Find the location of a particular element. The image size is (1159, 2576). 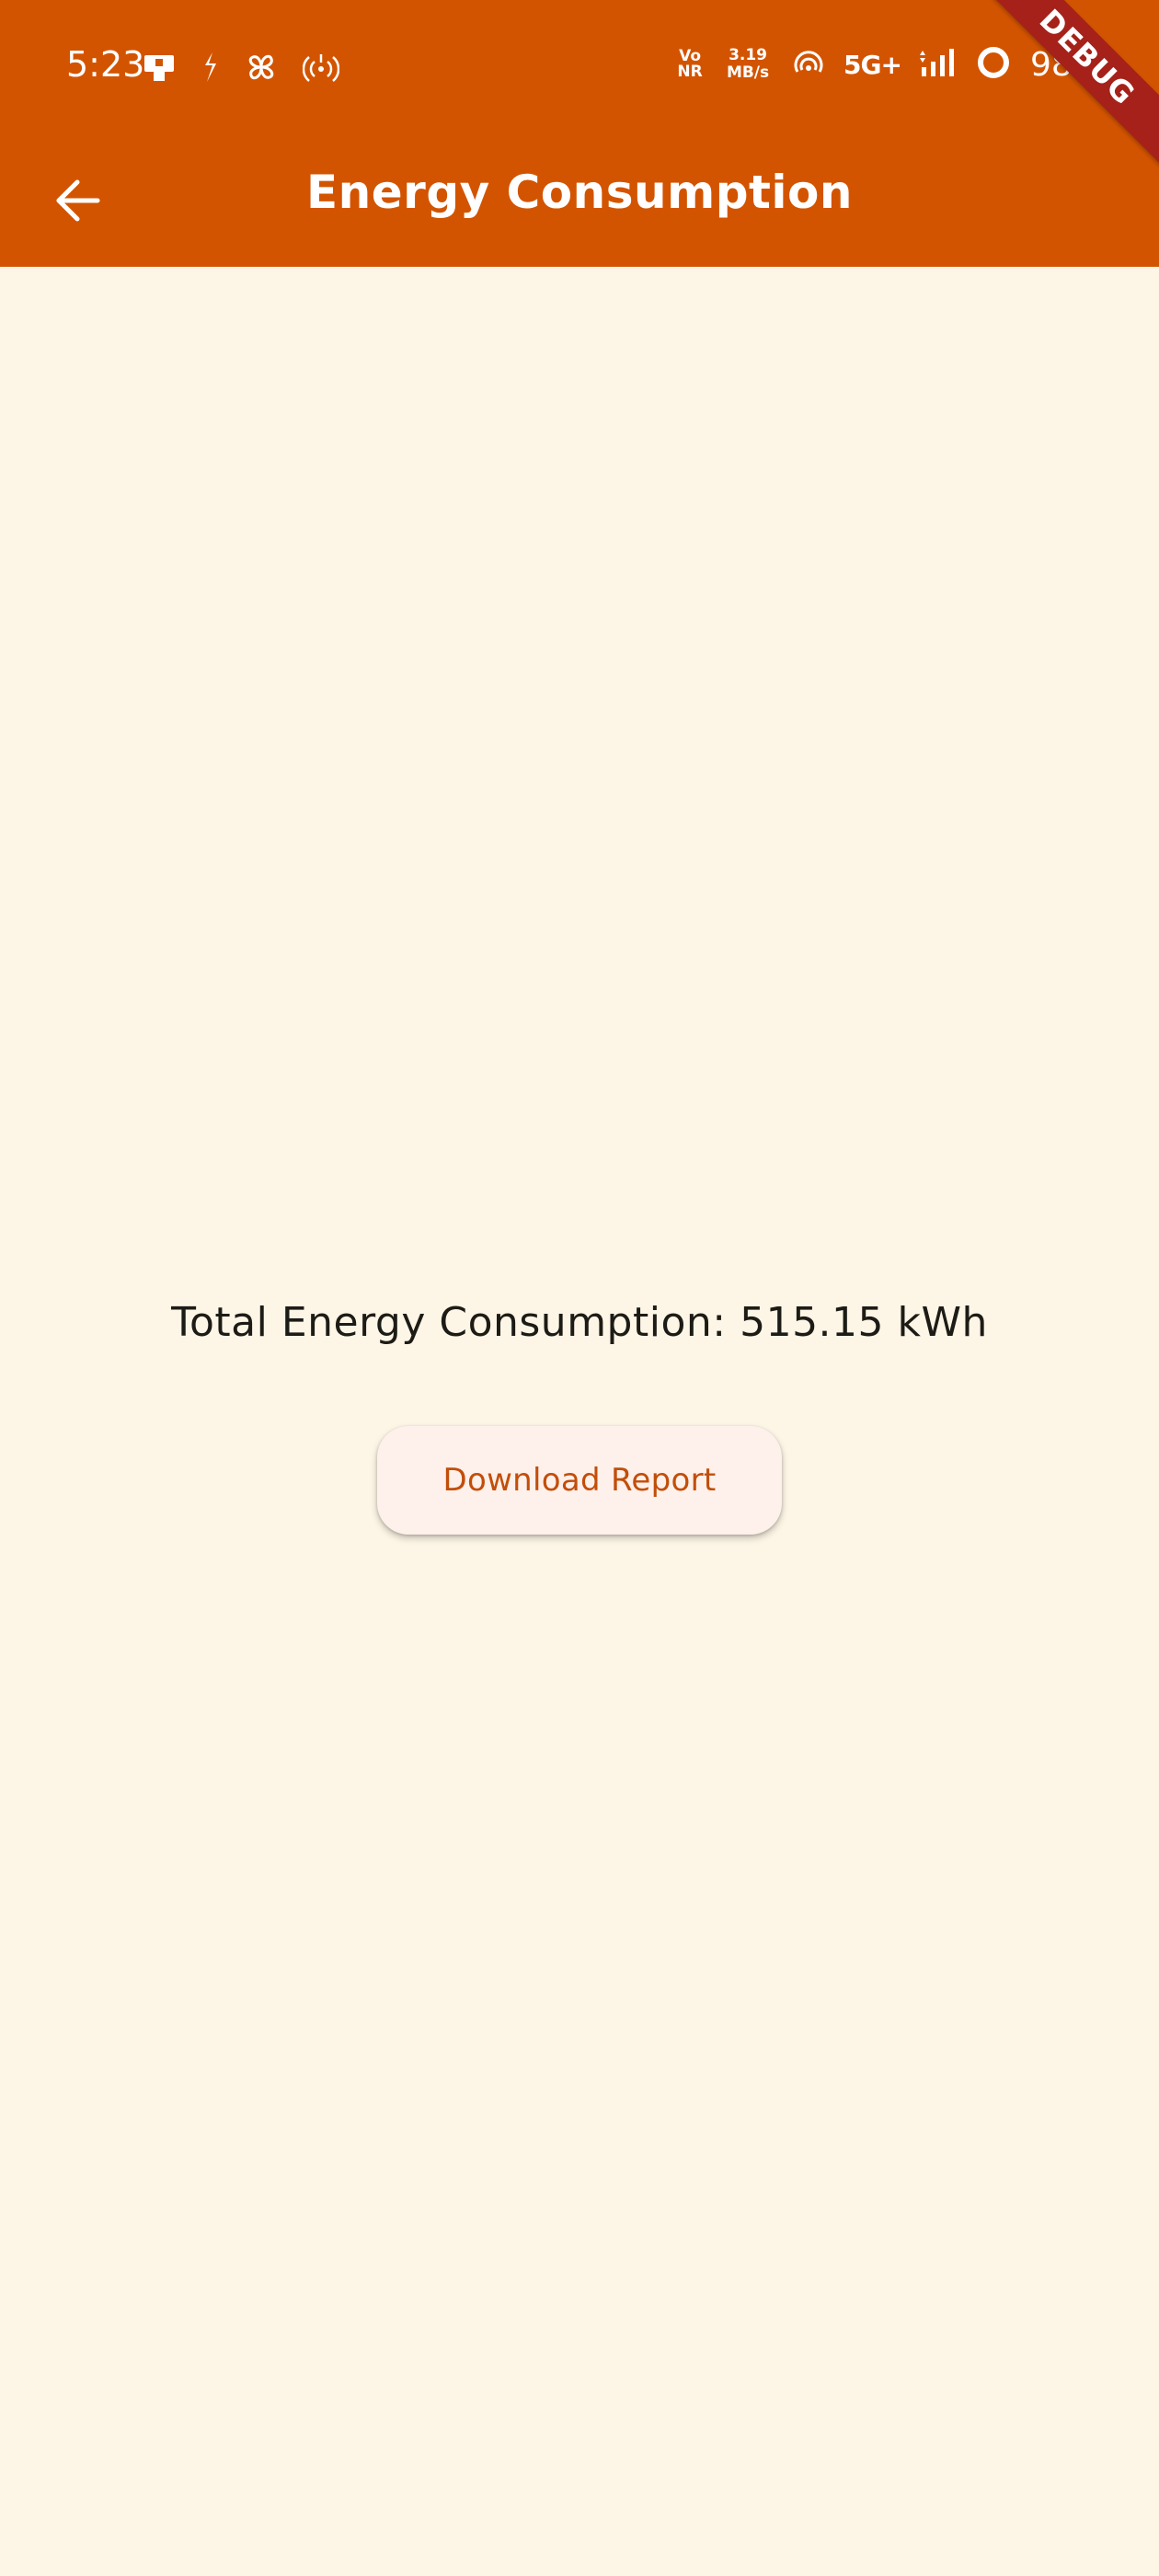

hotspot-icon is located at coordinates (321, 67).